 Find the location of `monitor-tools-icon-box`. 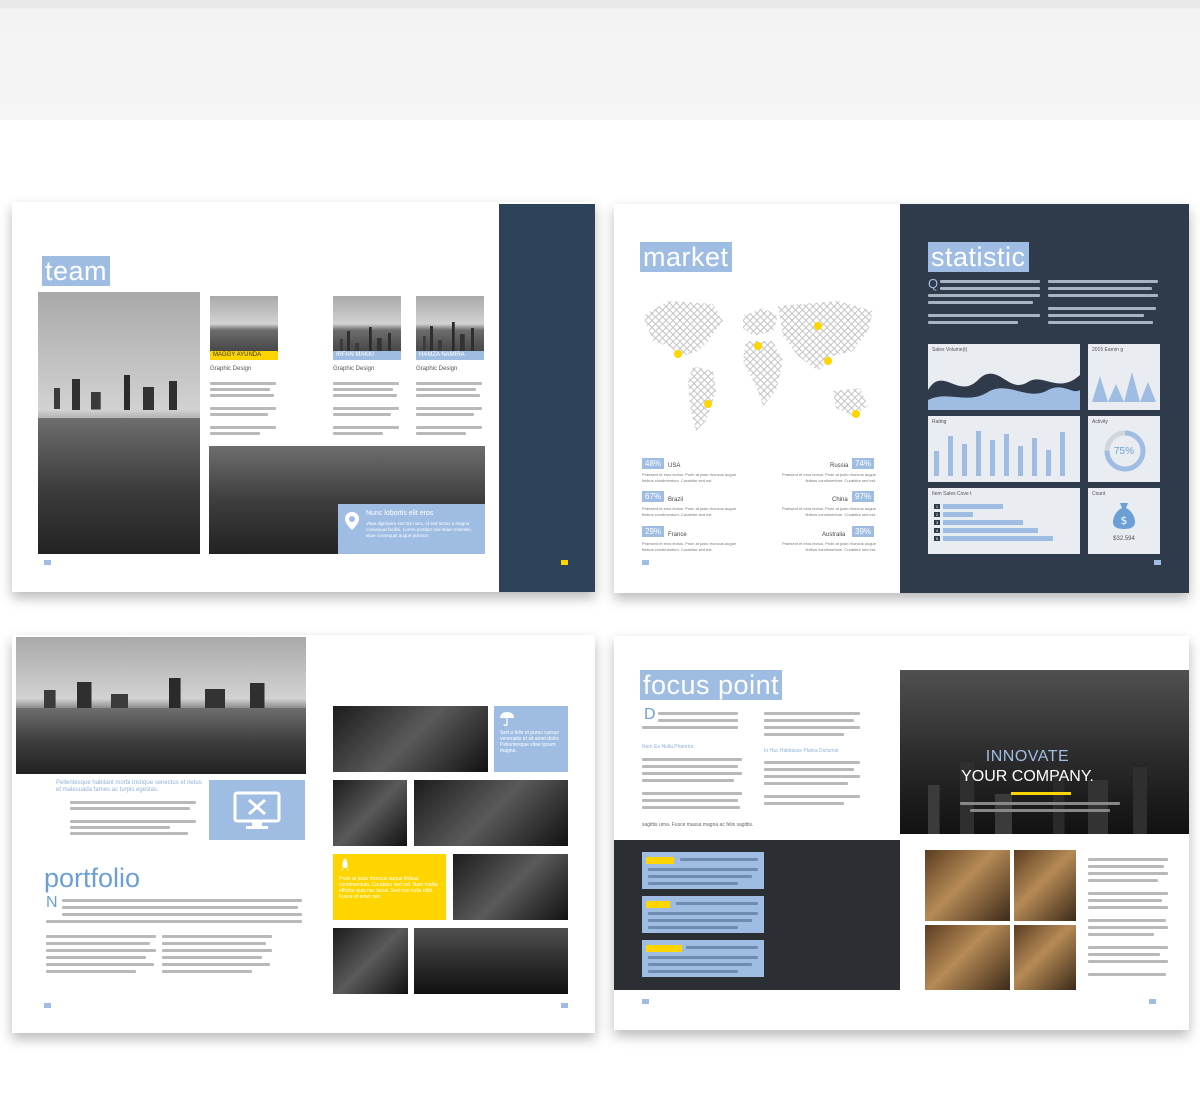

monitor-tools-icon-box is located at coordinates (257, 810).